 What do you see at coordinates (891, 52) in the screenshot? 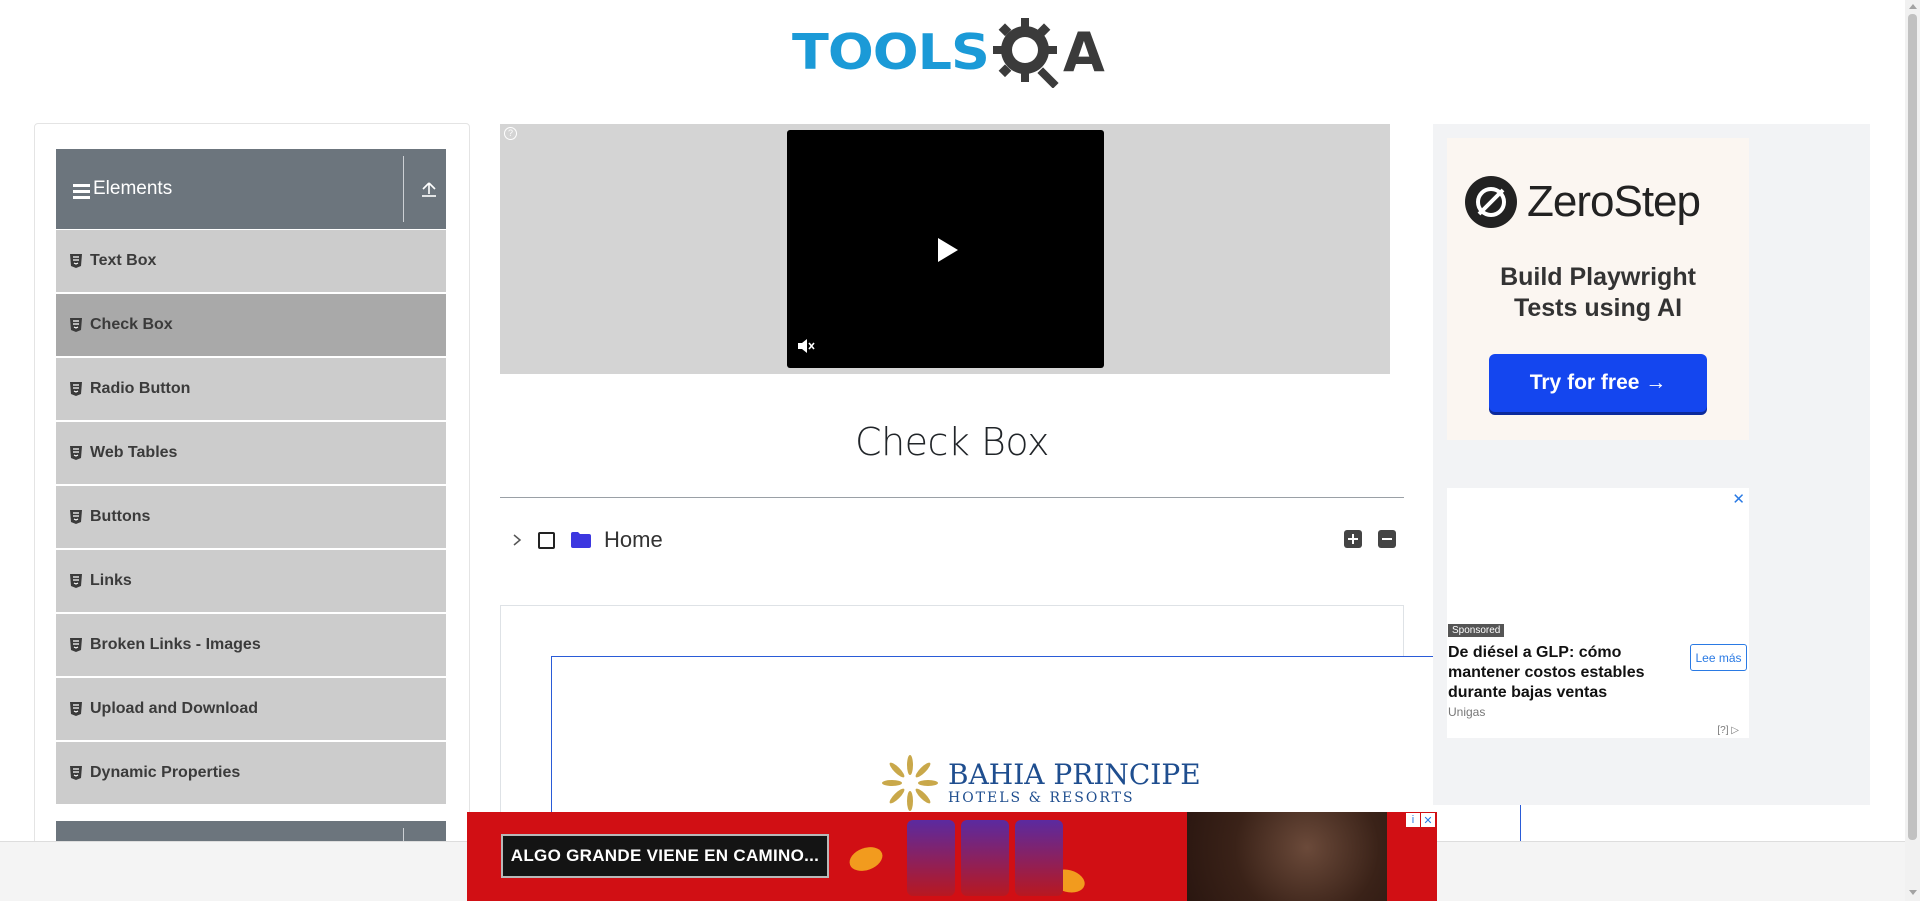
I see `logo-text-tools: TOOLS` at bounding box center [891, 52].